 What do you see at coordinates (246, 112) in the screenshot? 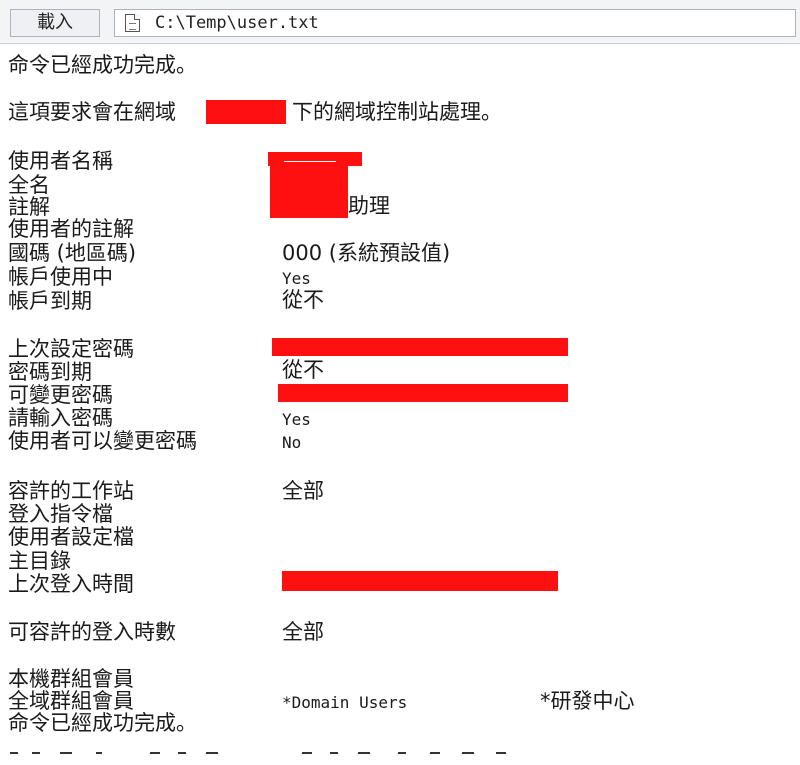
I see `redacted-domain` at bounding box center [246, 112].